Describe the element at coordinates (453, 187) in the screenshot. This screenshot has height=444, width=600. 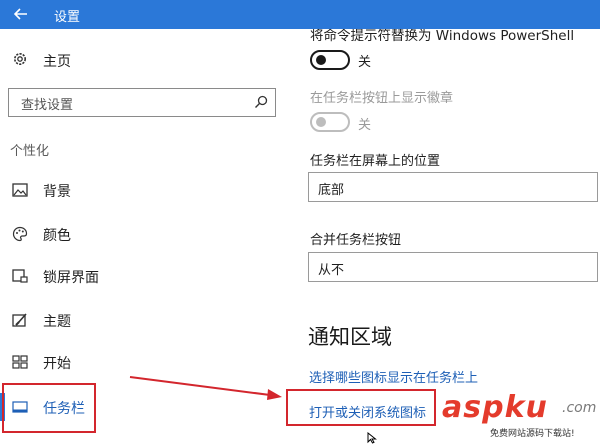
I see `position-dropdown: 底部` at that location.